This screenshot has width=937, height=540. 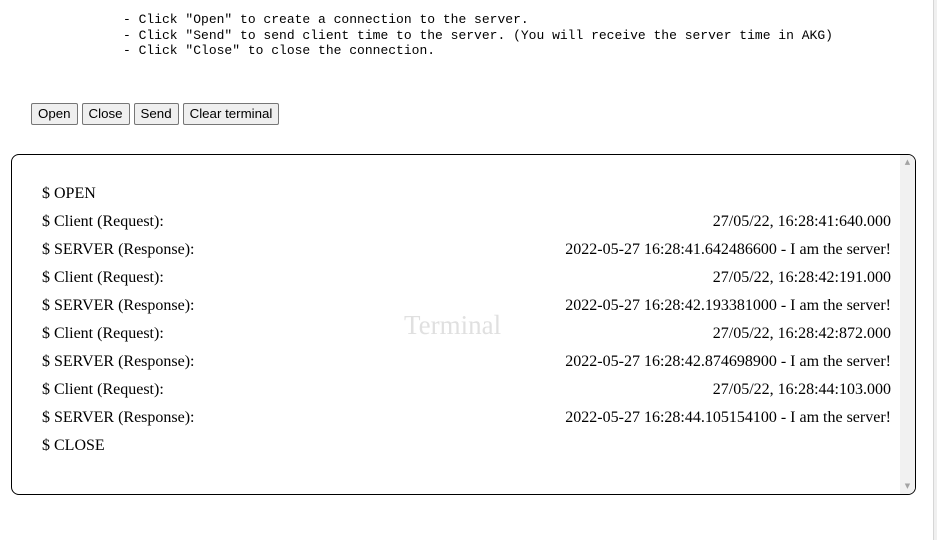 I want to click on terminal-line-value: 27/05/22, 16:28:41:640.000, so click(x=801, y=221).